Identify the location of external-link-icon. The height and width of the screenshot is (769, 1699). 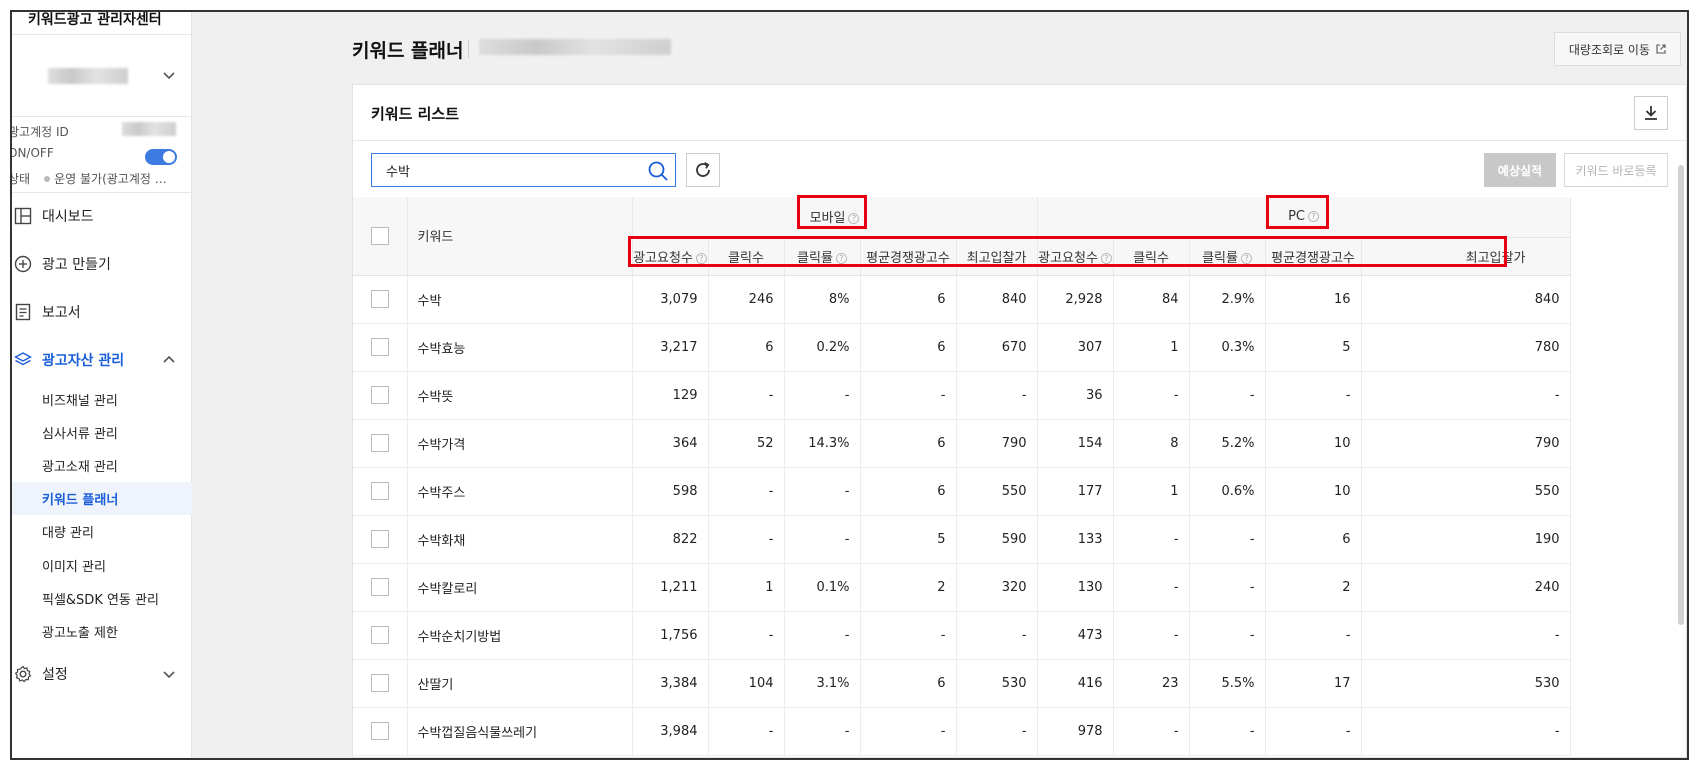
(1661, 49).